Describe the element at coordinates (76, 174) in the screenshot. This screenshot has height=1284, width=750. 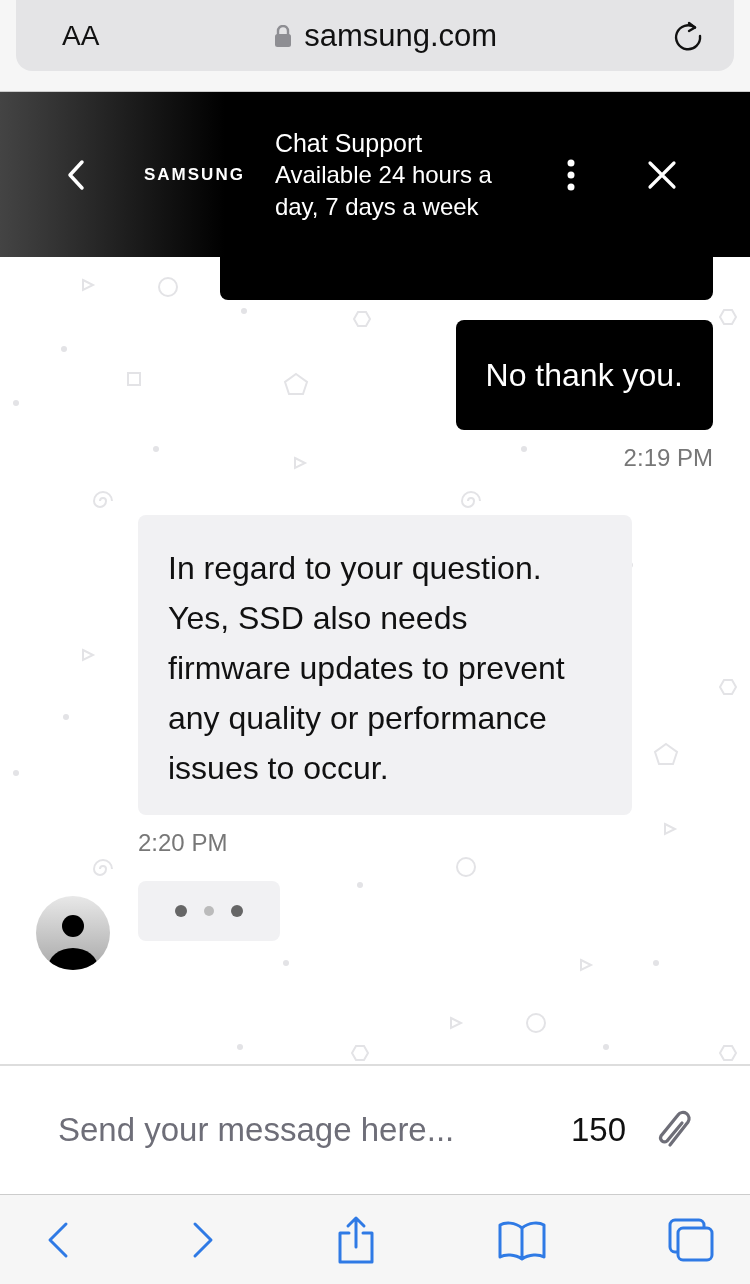
I see `back-icon` at that location.